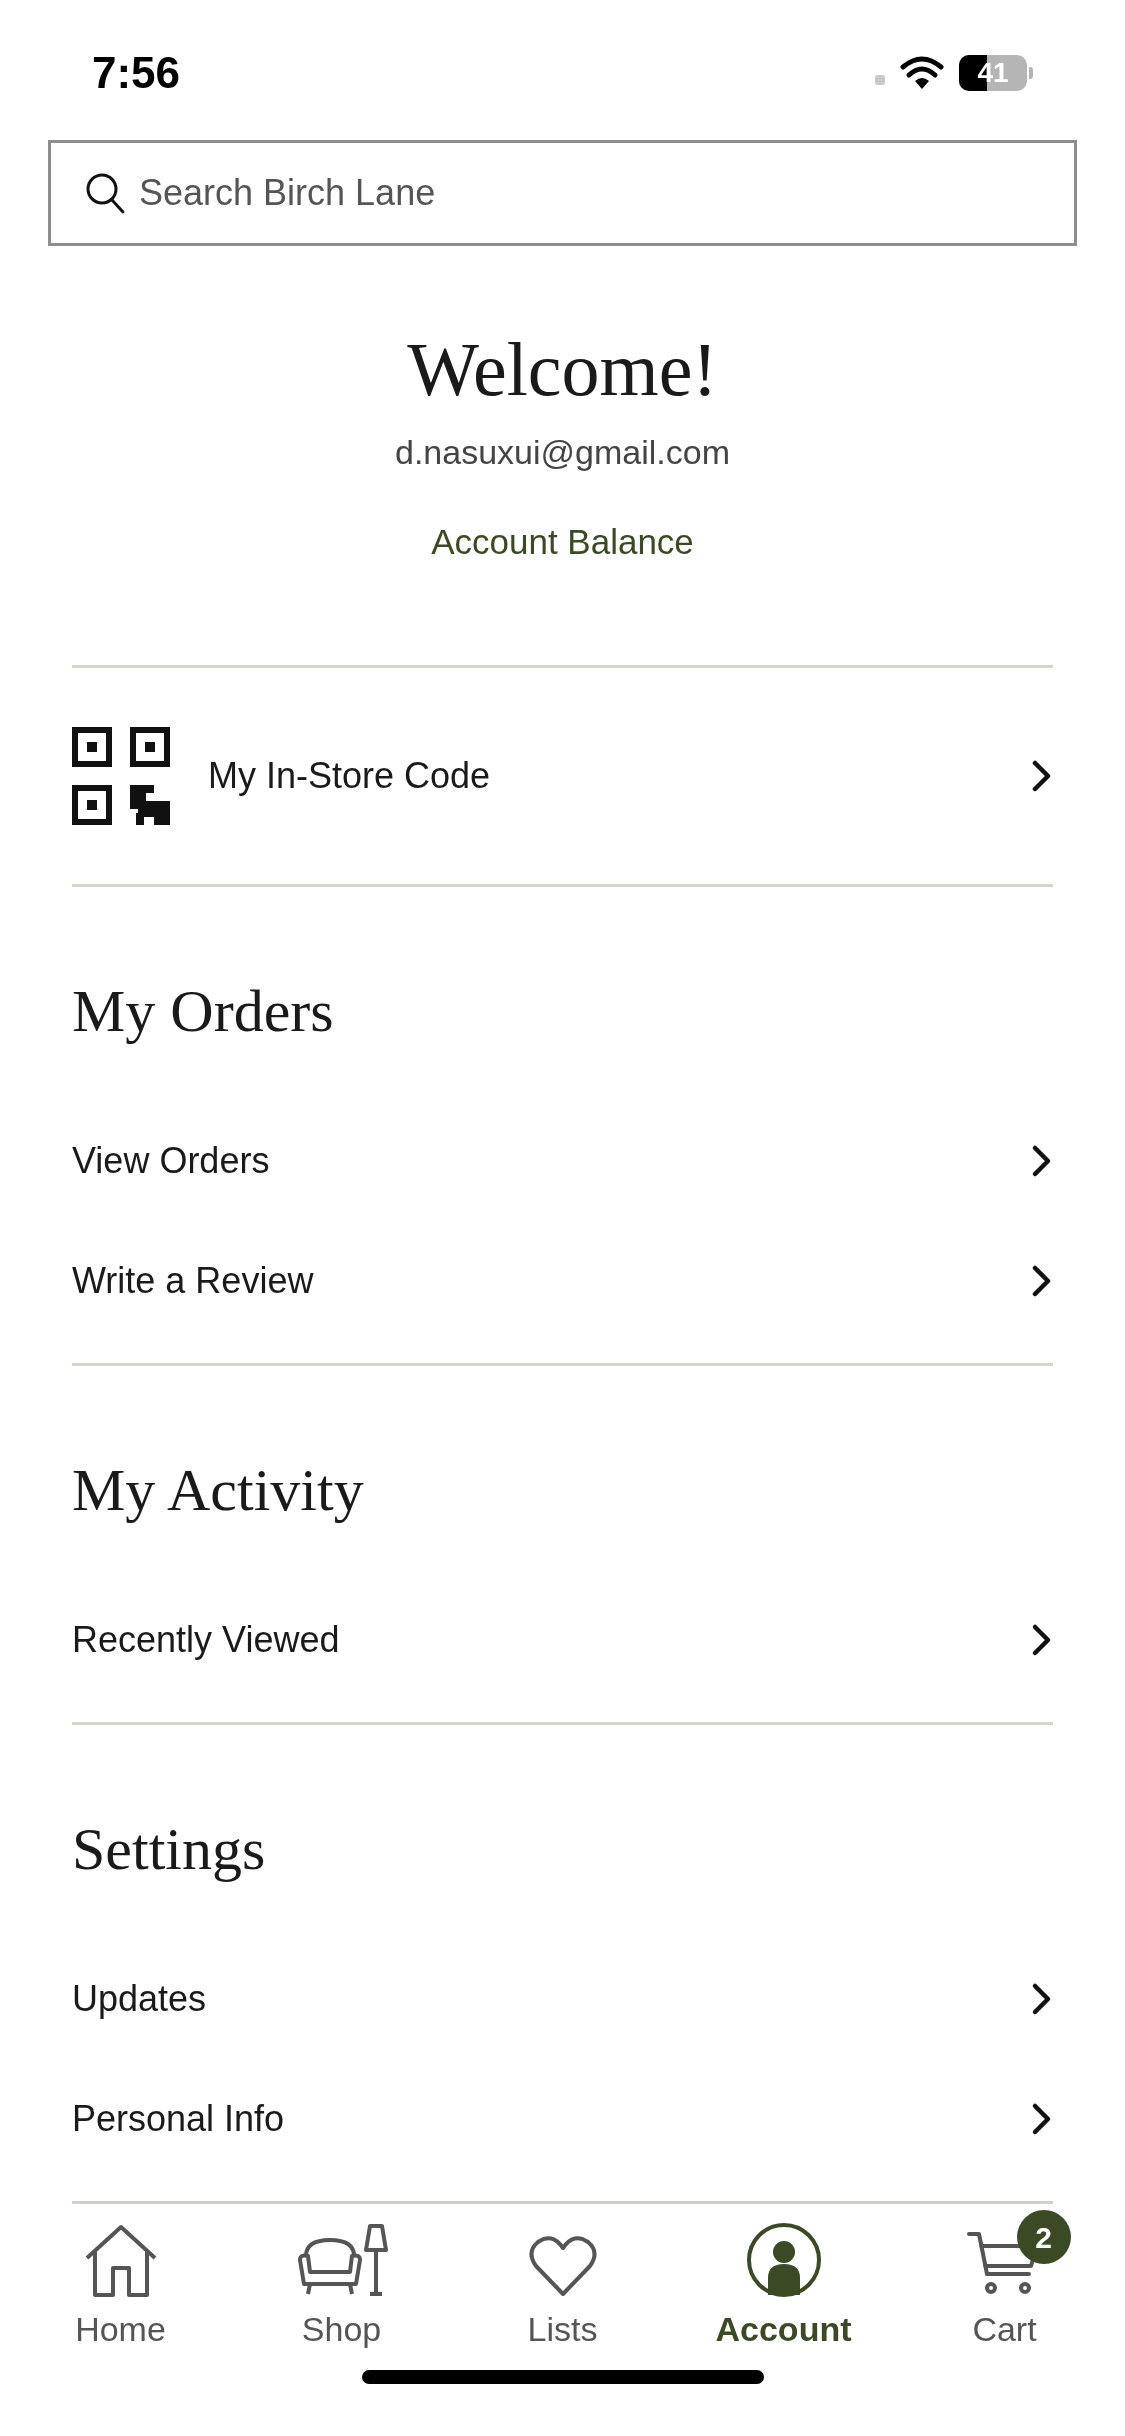 The height and width of the screenshot is (2436, 1125). I want to click on tab-bar-item: Home, so click(120, 2281).